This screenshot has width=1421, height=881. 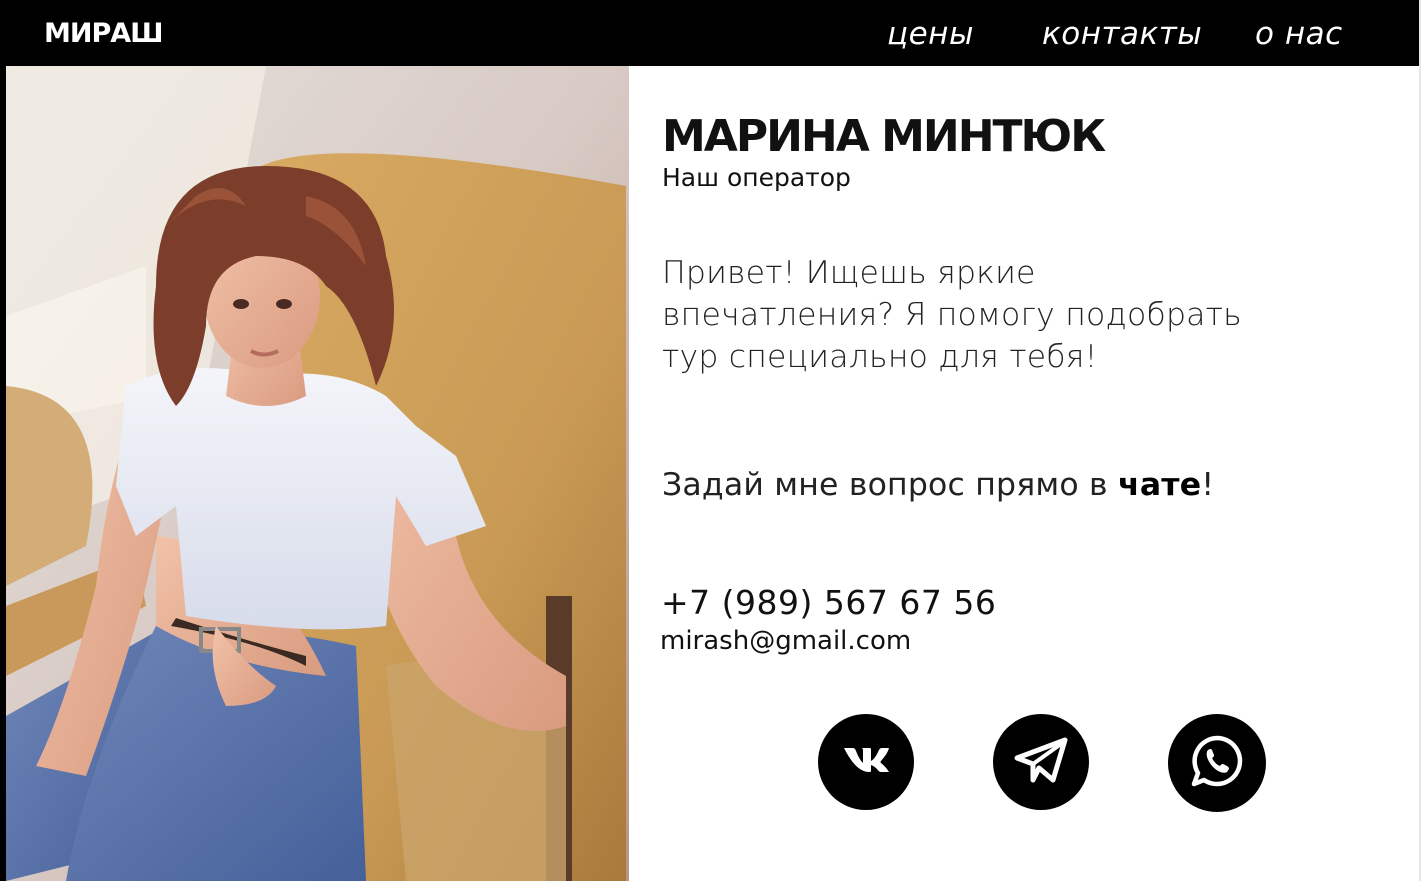 I want to click on nav-link-contacts: контакты, so click(x=1122, y=34).